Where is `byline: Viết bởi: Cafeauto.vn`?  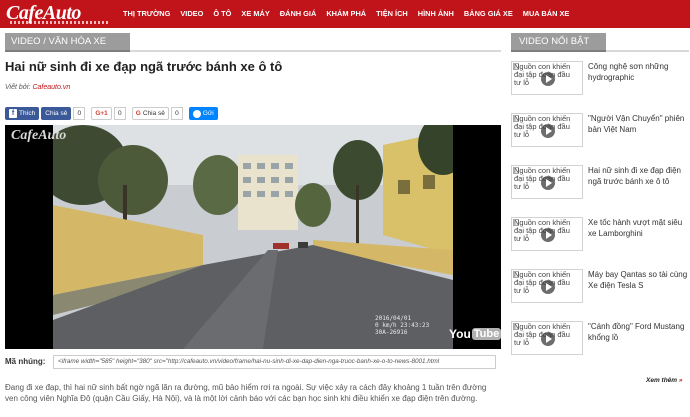 byline: Viết bởi: Cafeauto.vn is located at coordinates (37, 87).